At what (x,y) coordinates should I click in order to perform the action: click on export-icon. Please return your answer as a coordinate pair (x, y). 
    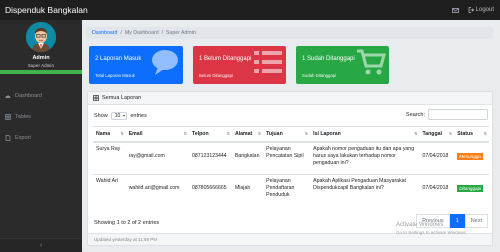
    Looking at the image, I should click on (8, 137).